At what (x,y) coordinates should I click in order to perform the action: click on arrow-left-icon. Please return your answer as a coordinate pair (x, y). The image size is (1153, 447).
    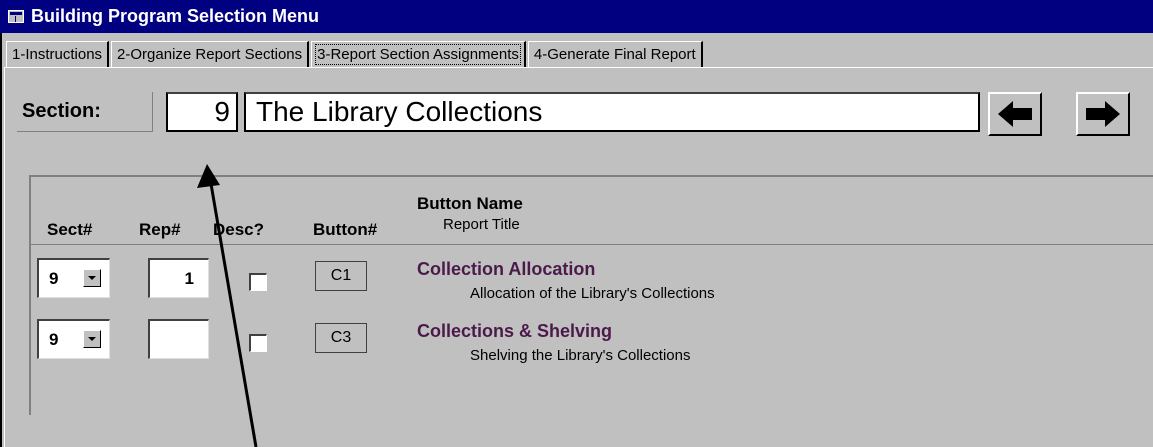
    Looking at the image, I should click on (1015, 114).